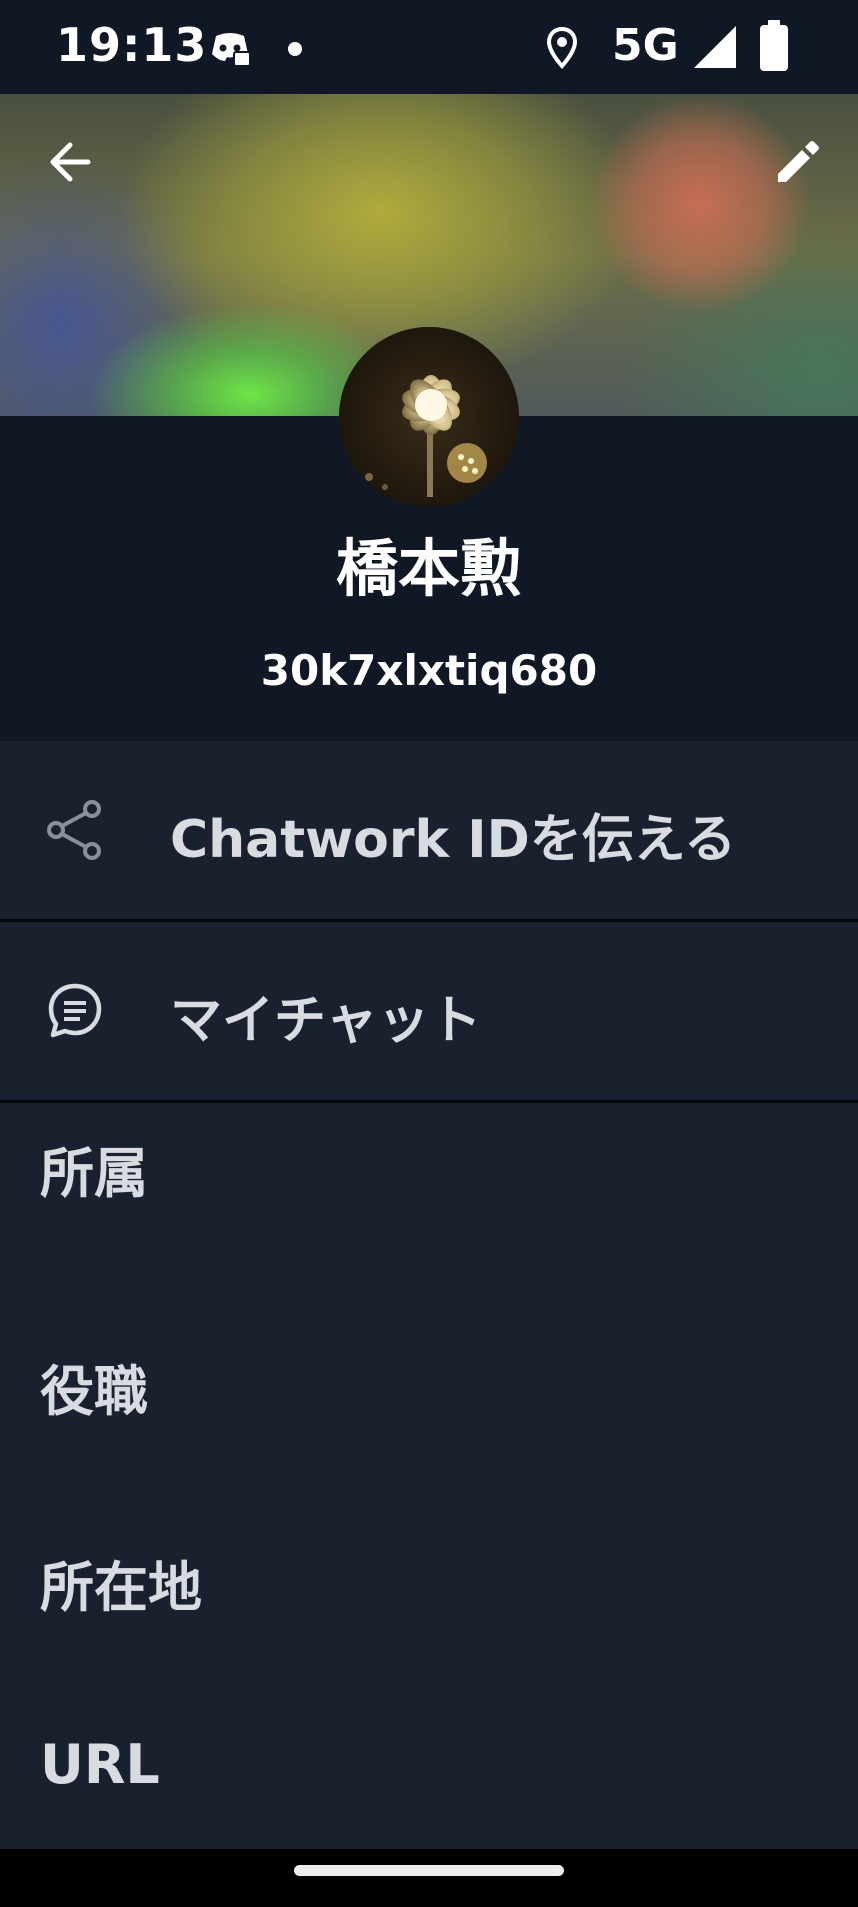 This screenshot has height=1907, width=858. Describe the element at coordinates (798, 162) in the screenshot. I see `pencil-icon` at that location.